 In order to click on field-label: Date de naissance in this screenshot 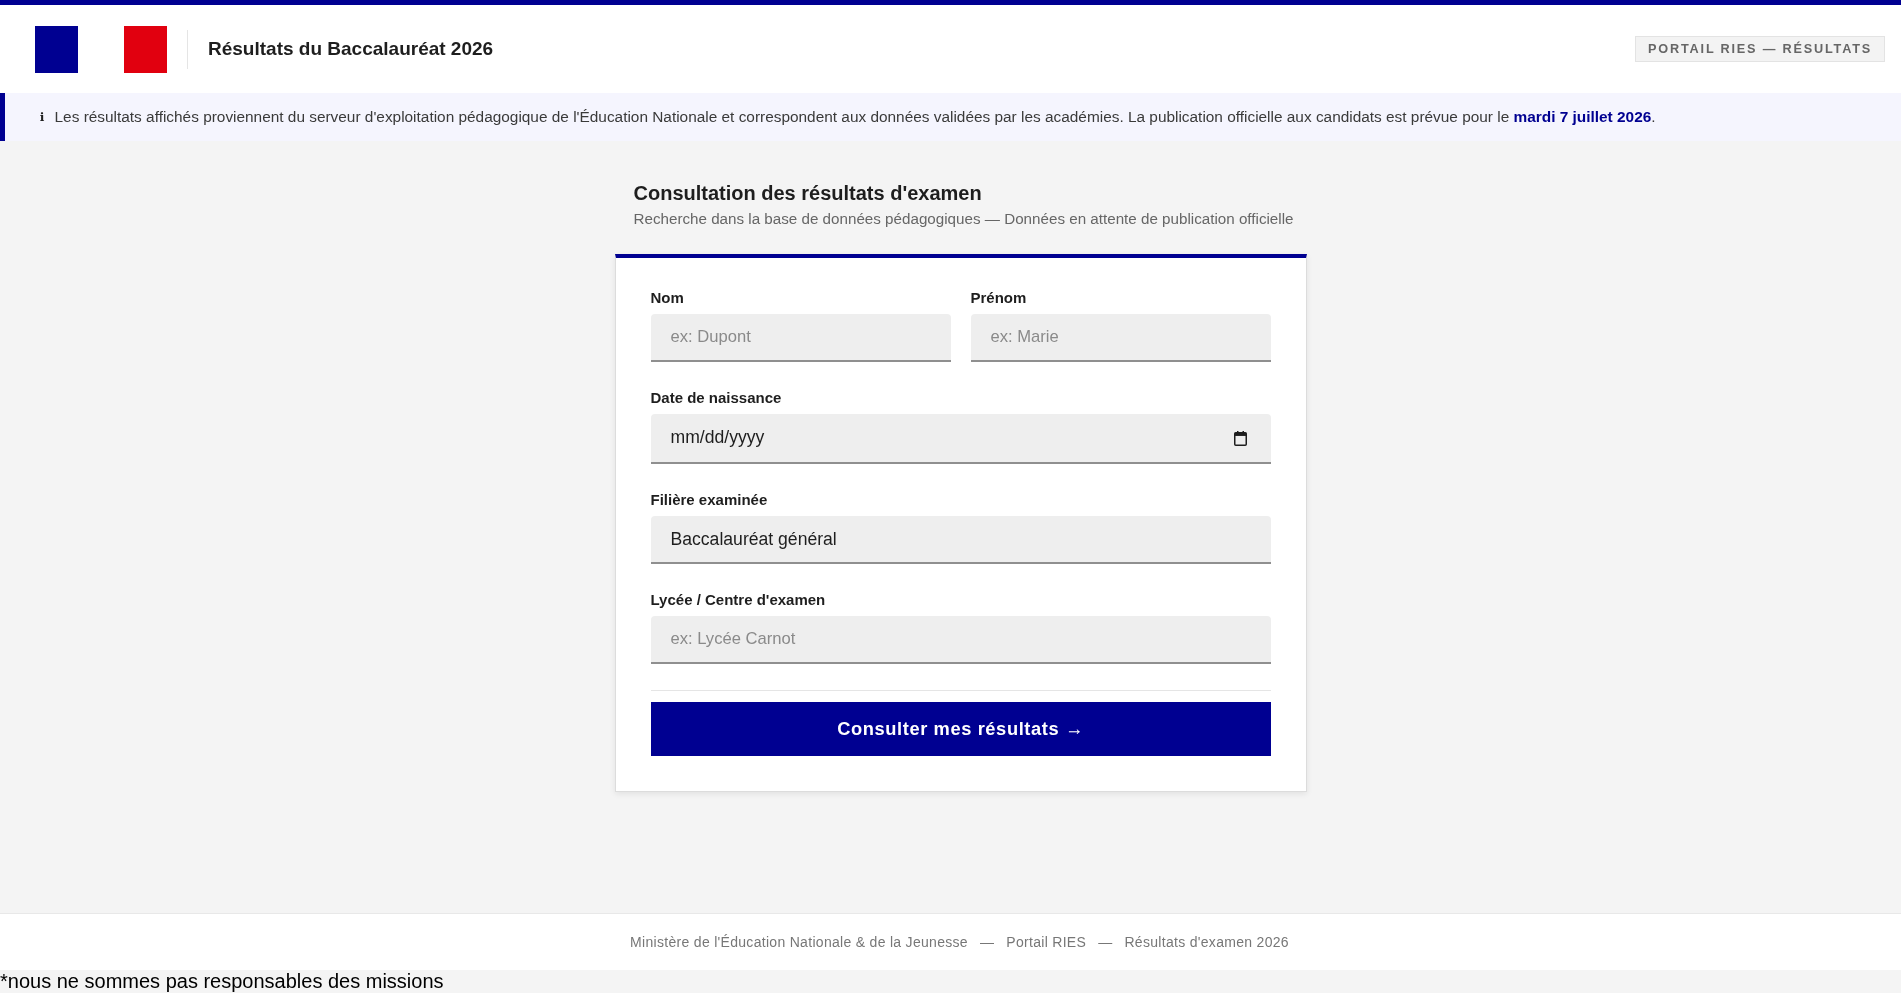, I will do `click(716, 397)`.